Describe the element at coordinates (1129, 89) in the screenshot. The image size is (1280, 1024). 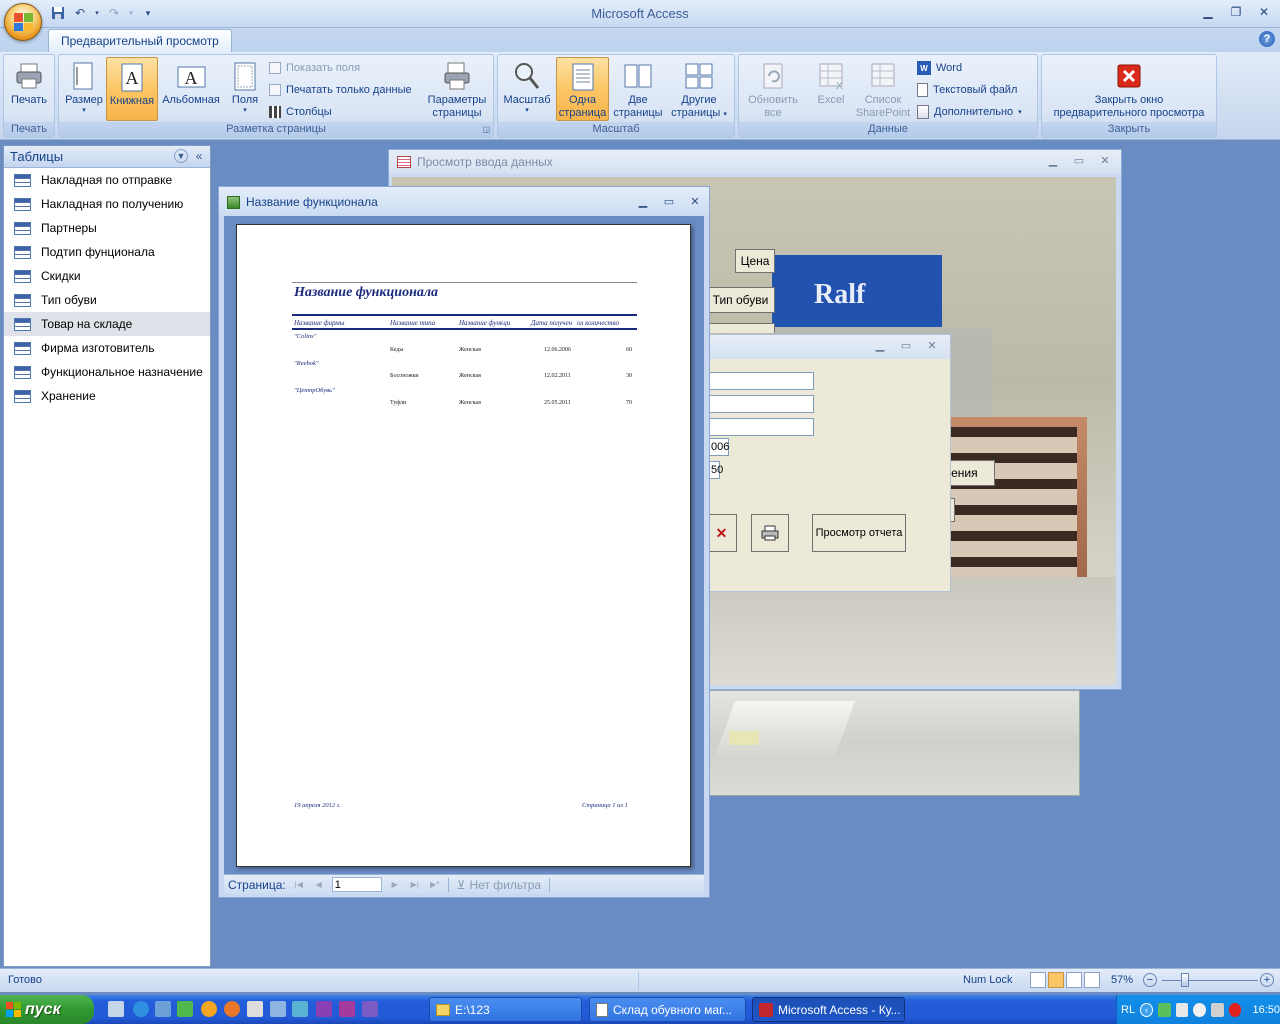
I see `close-preview-button: Закрыть окно предварительного просмотра` at that location.